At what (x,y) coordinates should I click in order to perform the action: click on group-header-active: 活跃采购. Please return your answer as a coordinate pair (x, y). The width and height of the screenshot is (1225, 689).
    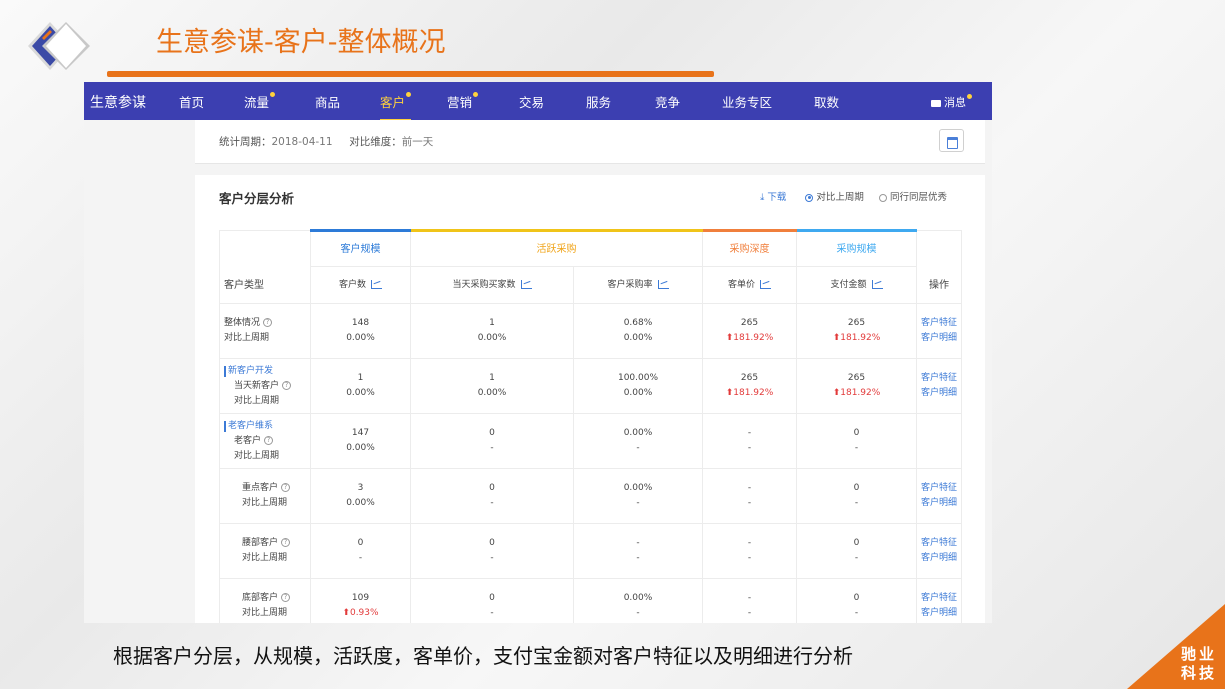
    Looking at the image, I should click on (556, 248).